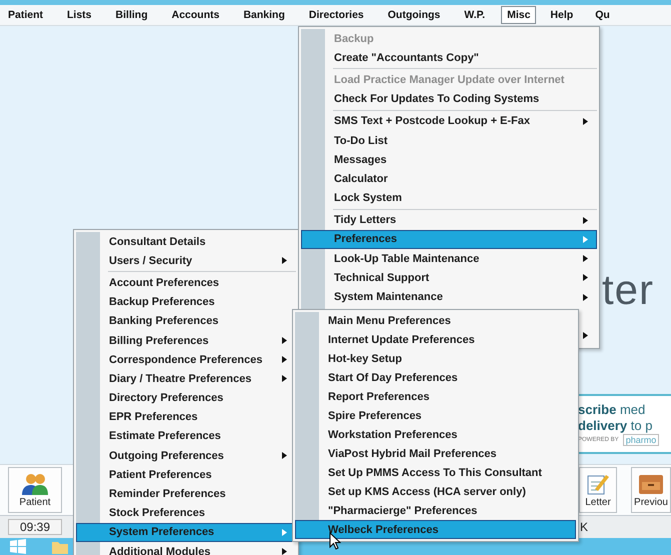  What do you see at coordinates (18, 546) in the screenshot?
I see `windows-logo-icon` at bounding box center [18, 546].